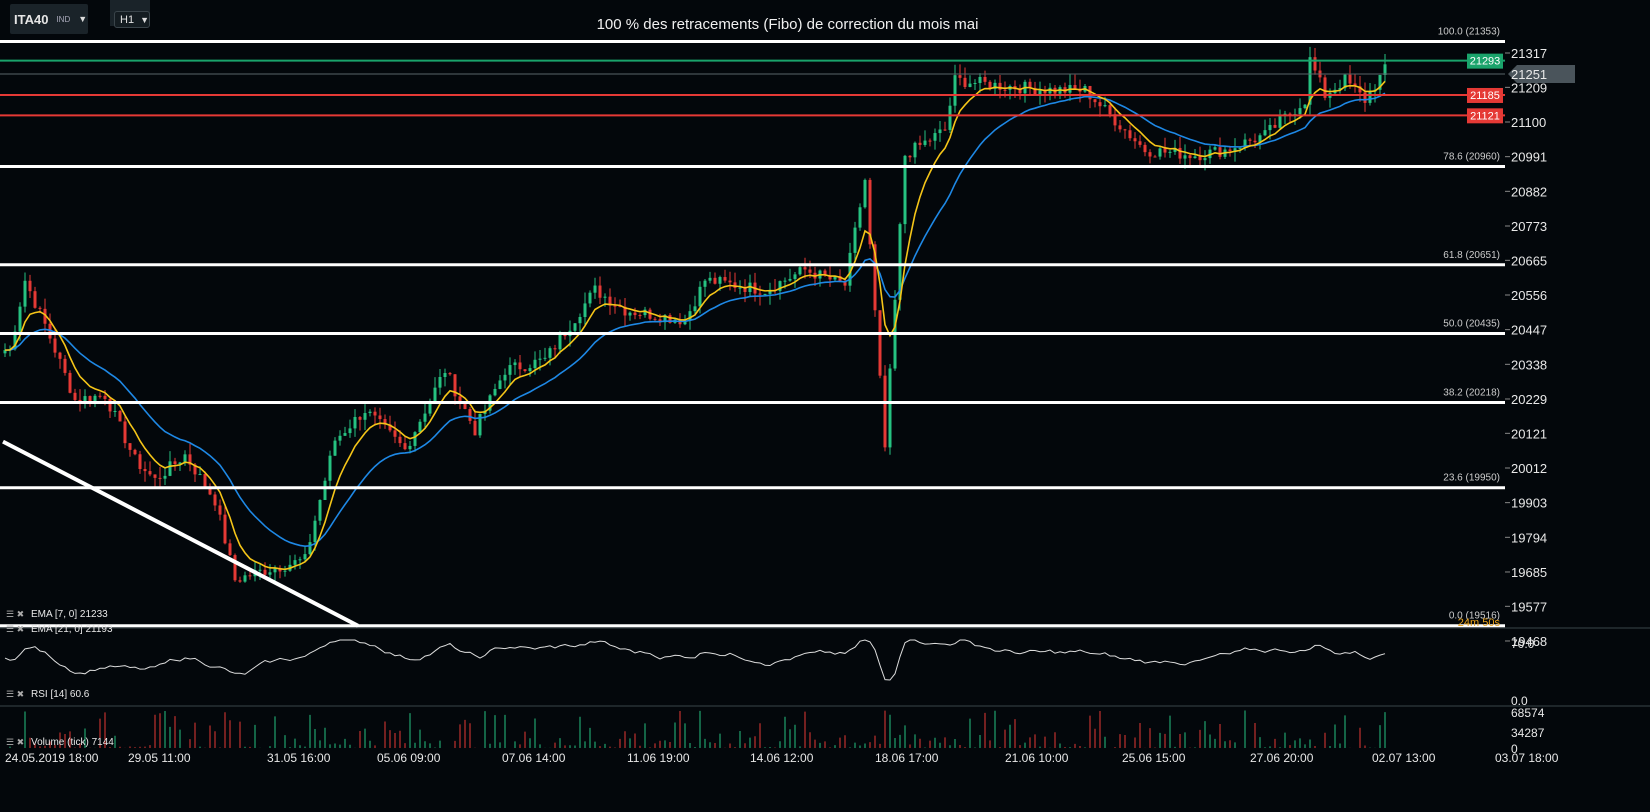 This screenshot has width=1650, height=812. Describe the element at coordinates (159, 758) in the screenshot. I see `time-axis-label: 29.05 11:00` at that location.